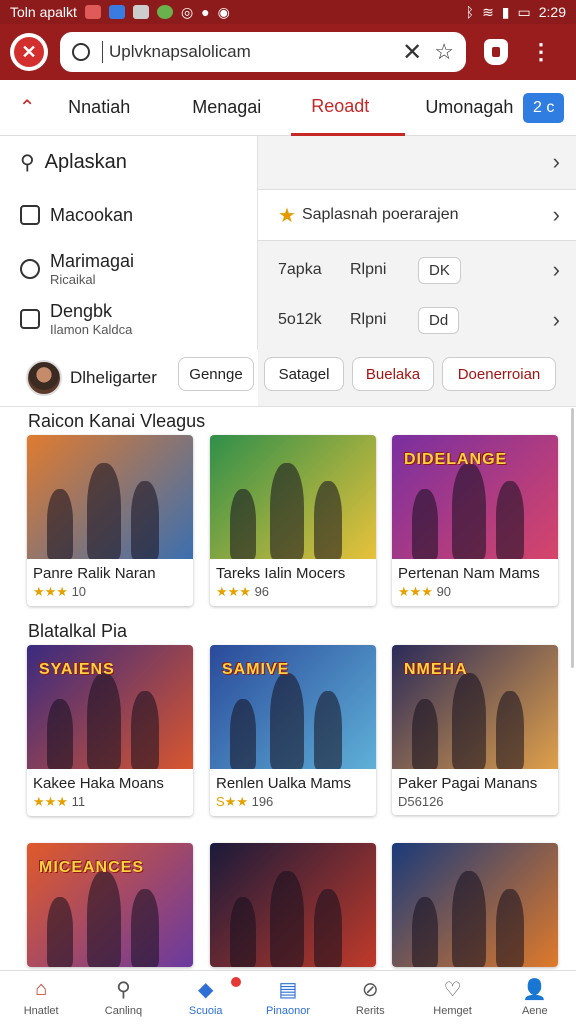 The width and height of the screenshot is (576, 1024). What do you see at coordinates (288, 12) in the screenshot?
I see `status-bar: Toln apalkt ◎ ● ◉ ᛒ ≋ ▮ ▭ 2:29` at bounding box center [288, 12].